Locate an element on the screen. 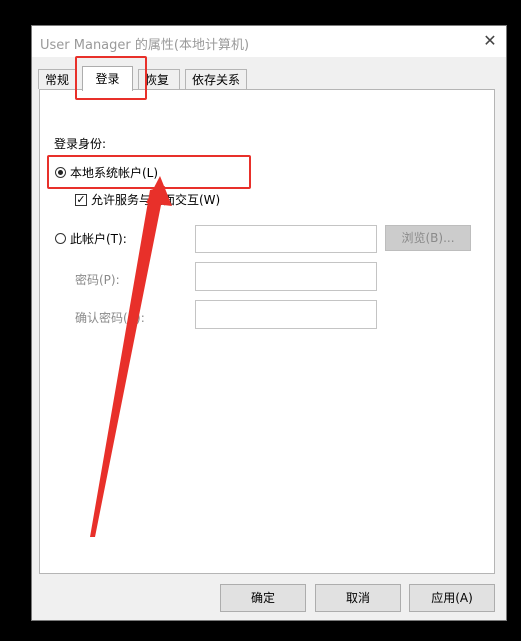 The height and width of the screenshot is (641, 521). this-account-radio is located at coordinates (60, 238).